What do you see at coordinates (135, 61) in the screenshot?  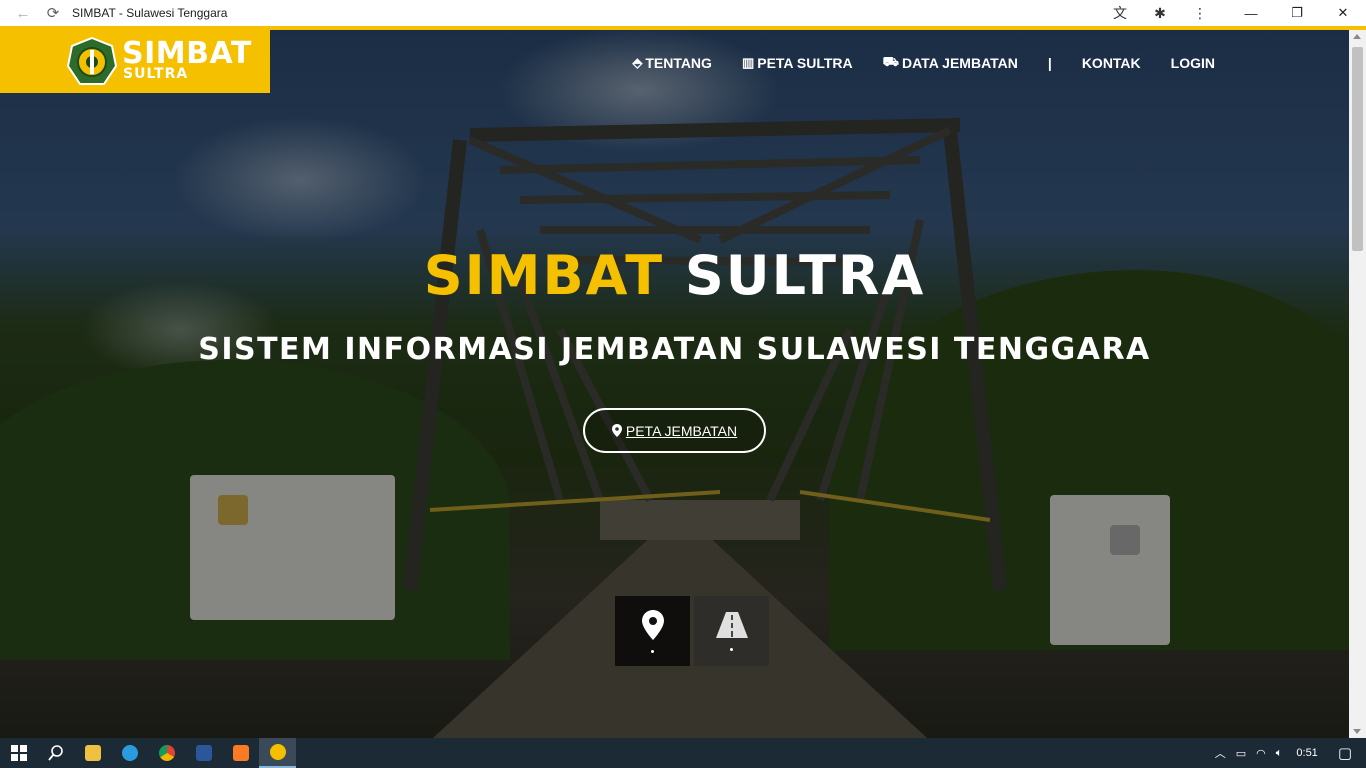 I see `site-logo: SIMBAT SULTRA` at bounding box center [135, 61].